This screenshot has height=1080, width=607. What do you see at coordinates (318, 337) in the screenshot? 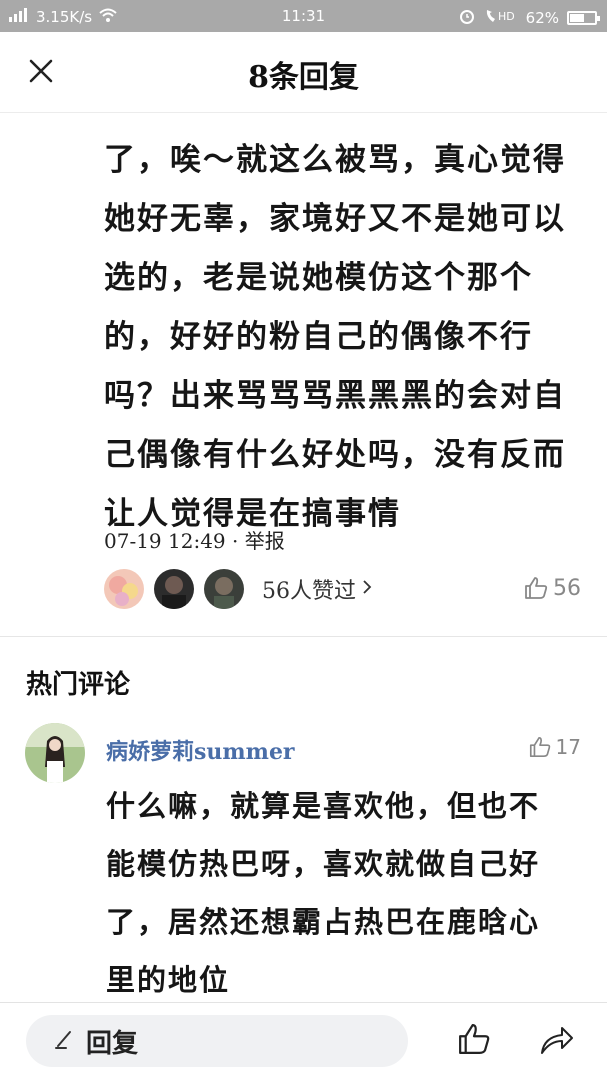
I see `comment-line: 的，好好的粉自己的偶像不行` at bounding box center [318, 337].